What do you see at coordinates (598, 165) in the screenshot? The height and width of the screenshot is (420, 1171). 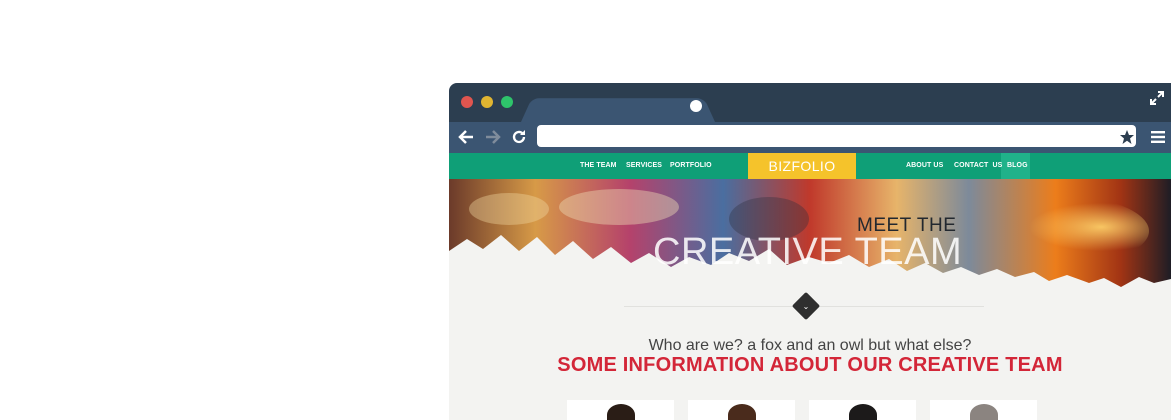 I see `nav-link-the-team: THE TEAM` at bounding box center [598, 165].